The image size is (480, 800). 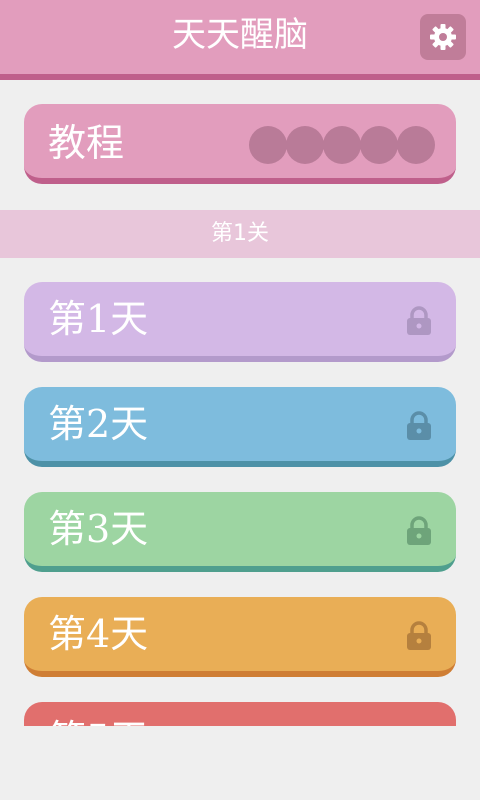 I want to click on app-title: 天天醒脑, so click(x=240, y=35).